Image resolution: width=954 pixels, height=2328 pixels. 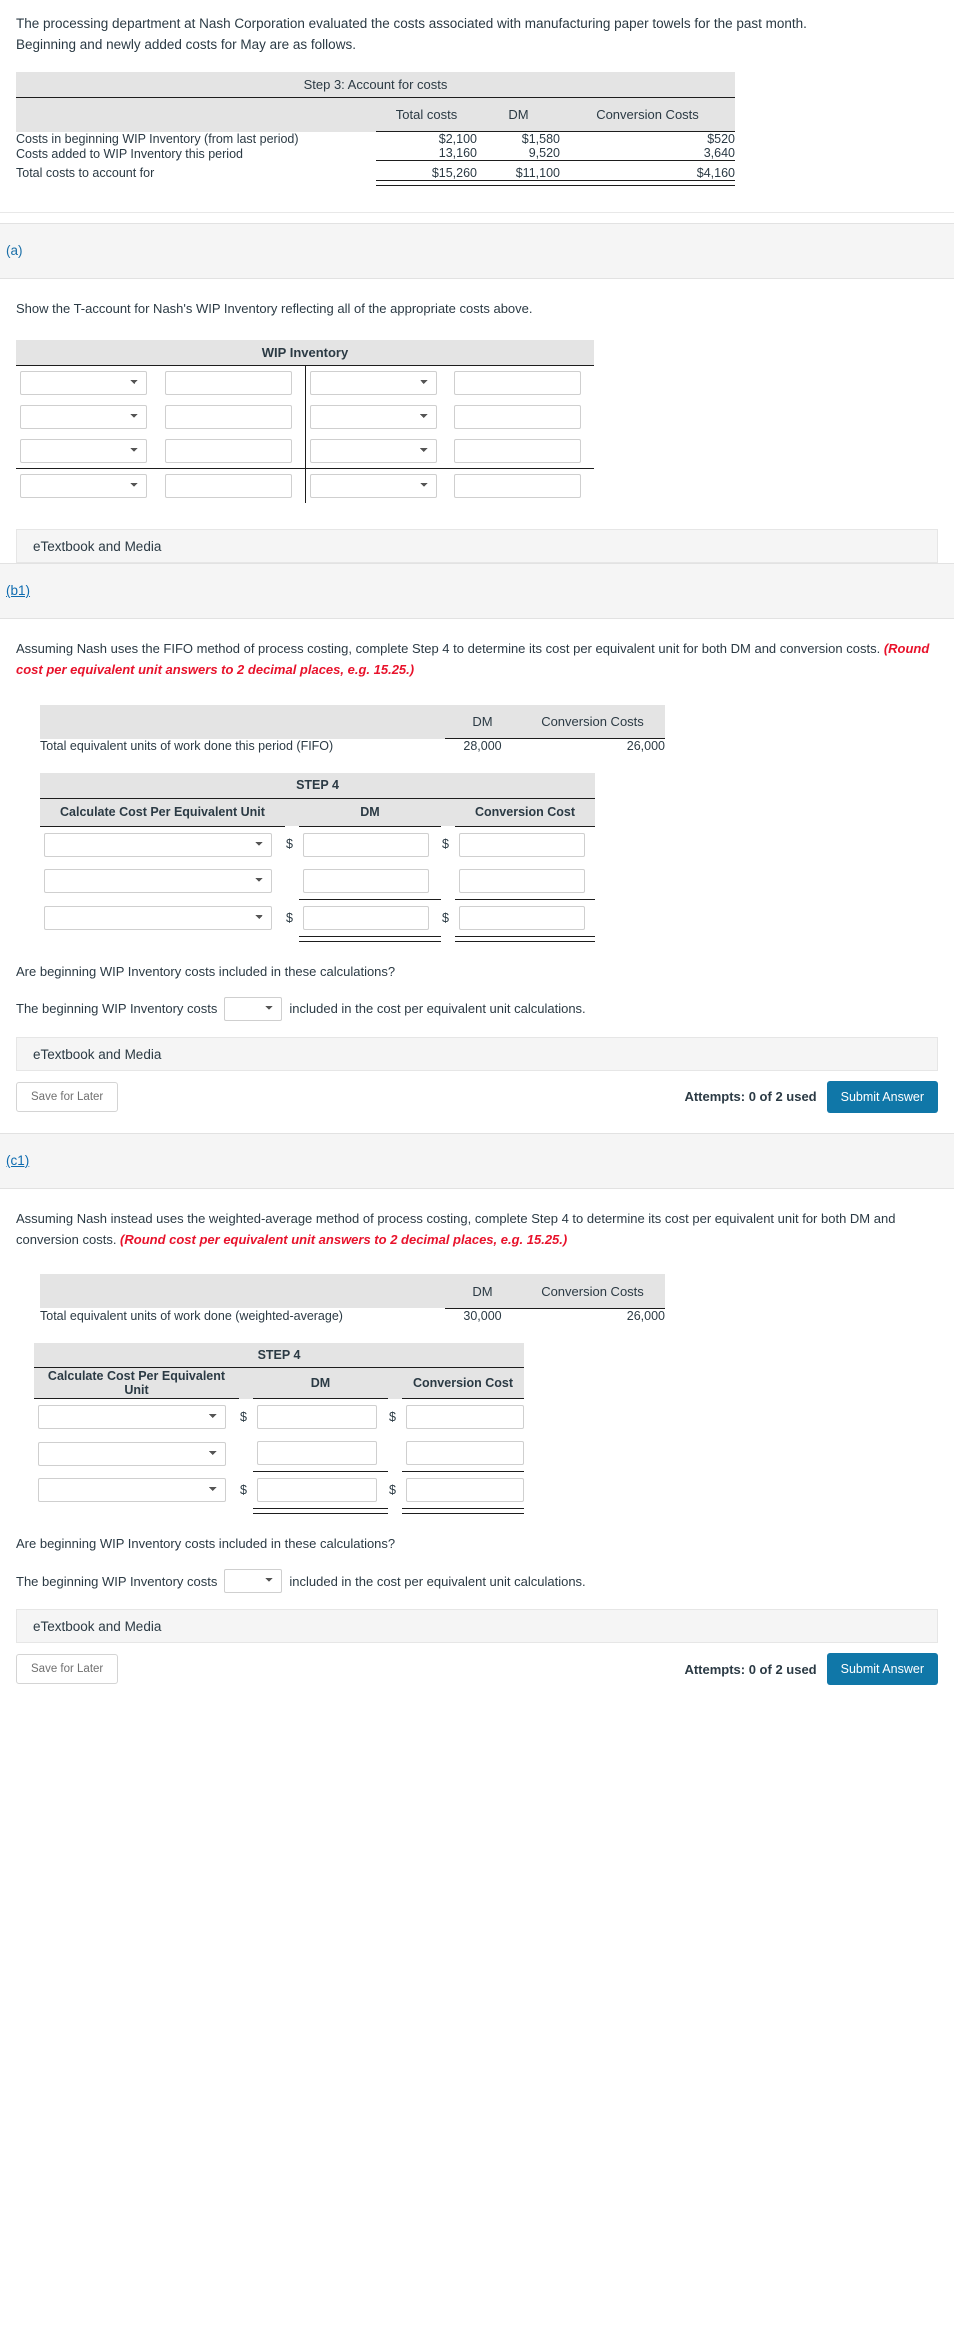 What do you see at coordinates (375, 182) in the screenshot?
I see `step3-total-rule` at bounding box center [375, 182].